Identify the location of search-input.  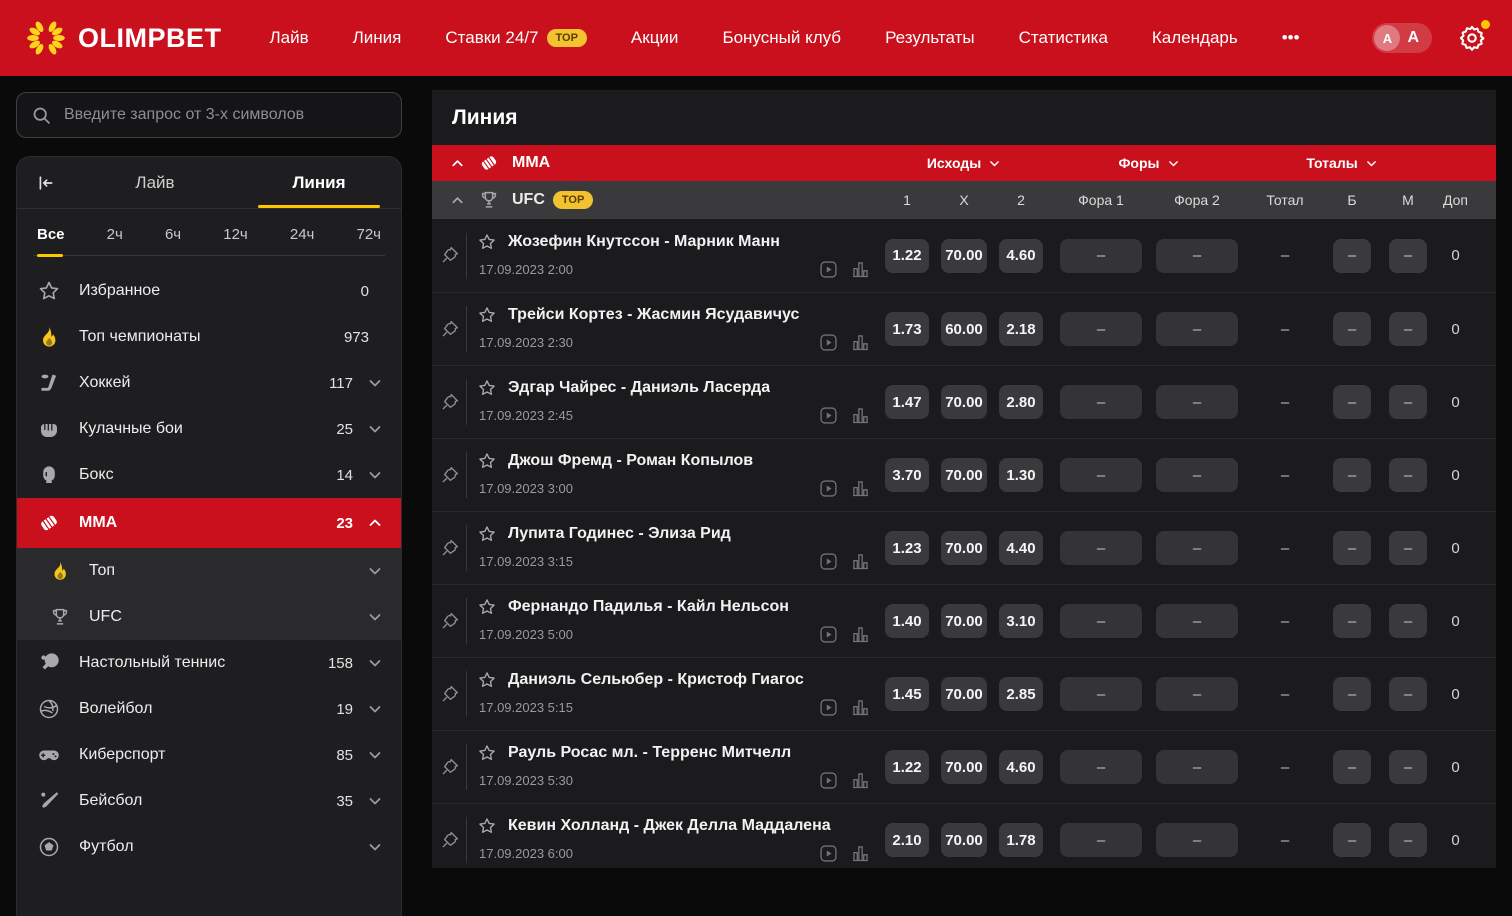
(225, 115).